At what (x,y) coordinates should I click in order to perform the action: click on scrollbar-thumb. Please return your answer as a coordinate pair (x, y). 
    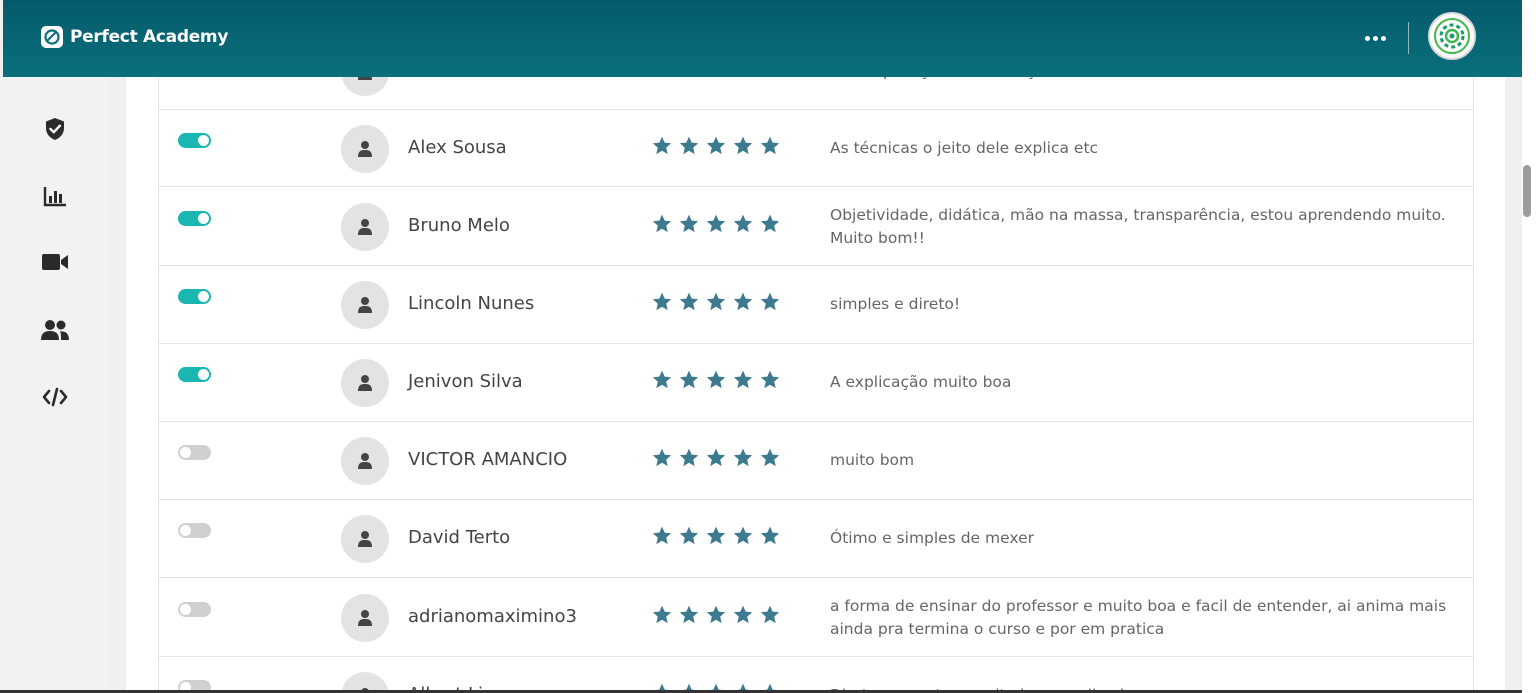
    Looking at the image, I should click on (1527, 191).